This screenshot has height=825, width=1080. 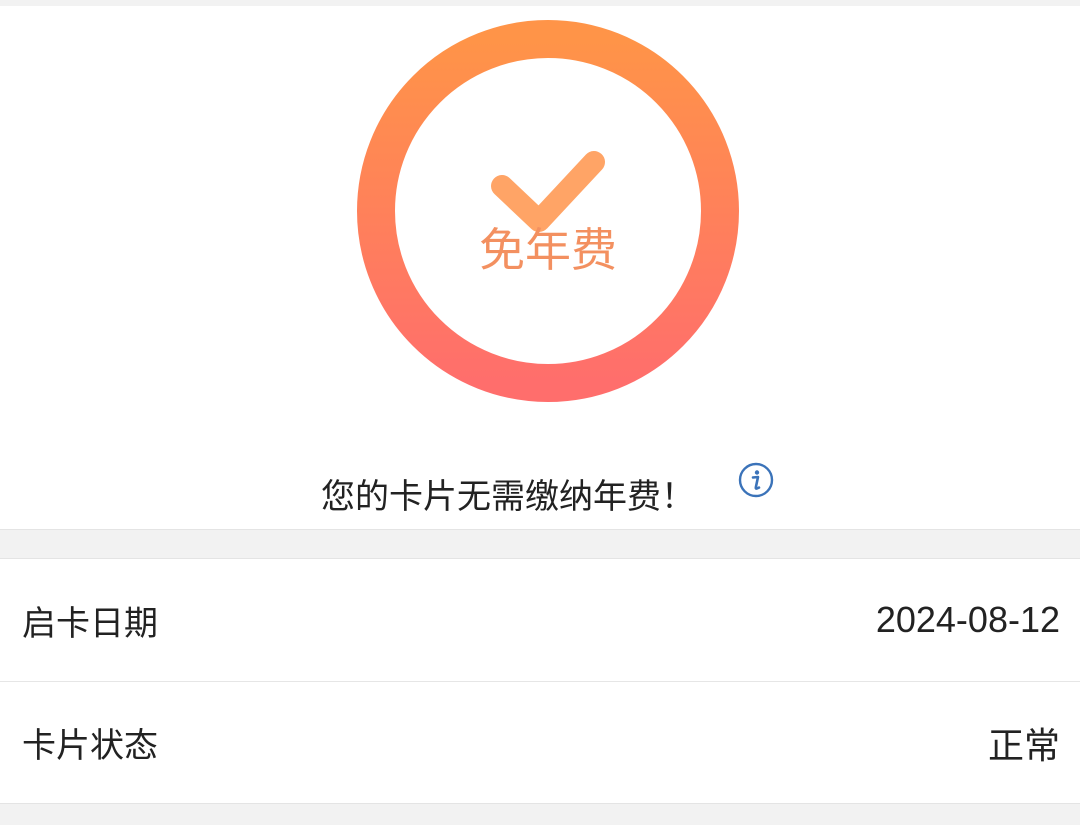 What do you see at coordinates (90, 623) in the screenshot?
I see `detail-label: 启卡日期` at bounding box center [90, 623].